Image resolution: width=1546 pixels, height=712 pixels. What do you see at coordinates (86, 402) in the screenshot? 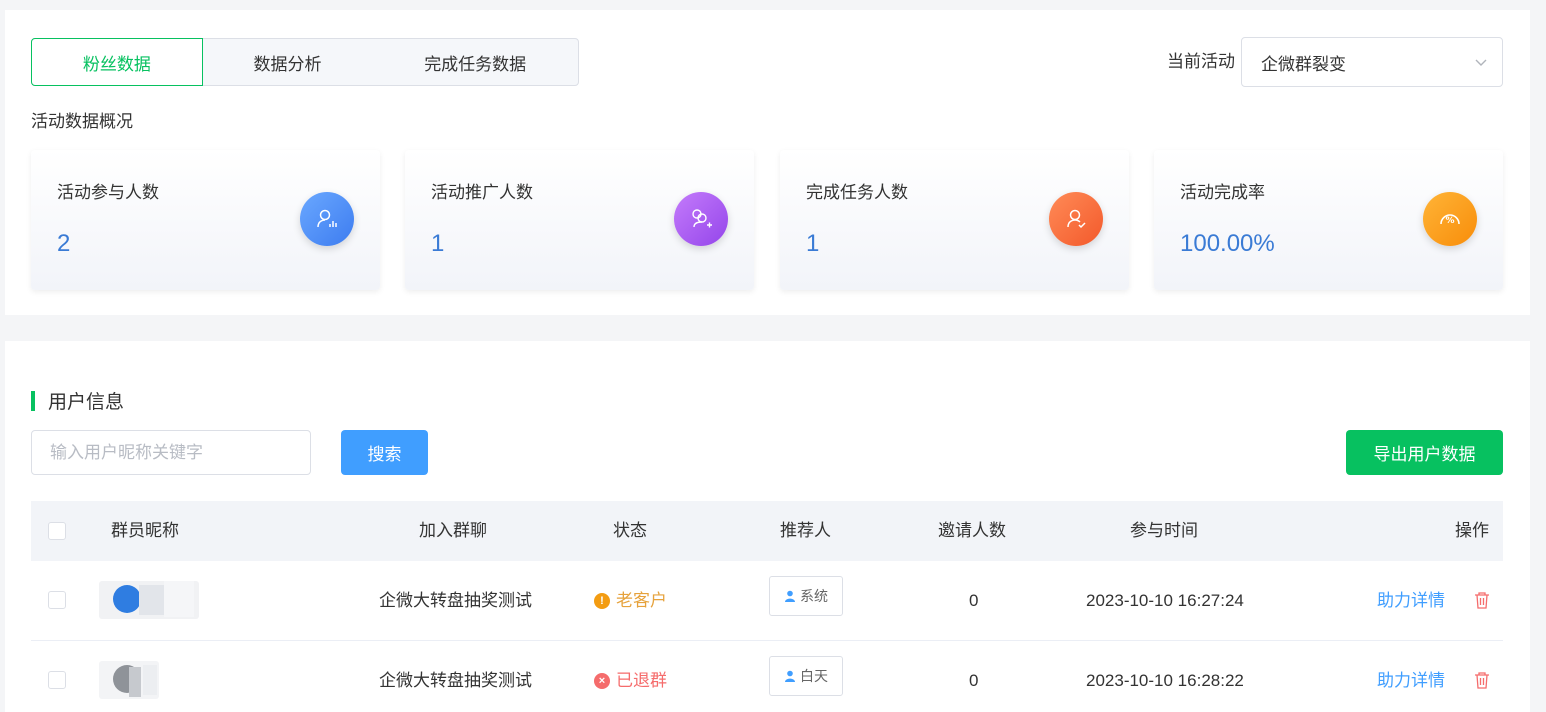
I see `section-title-text: 用户信息` at bounding box center [86, 402].